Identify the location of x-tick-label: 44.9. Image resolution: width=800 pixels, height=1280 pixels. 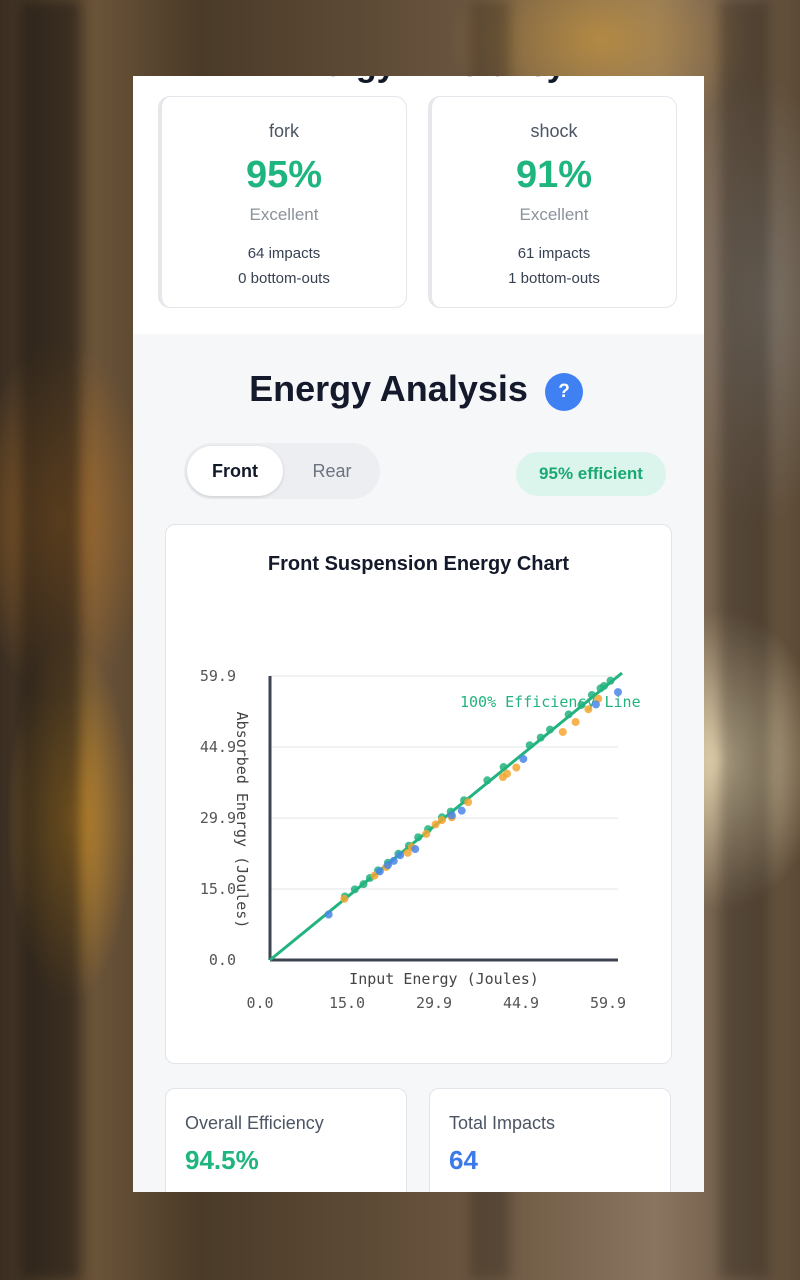
(521, 1003).